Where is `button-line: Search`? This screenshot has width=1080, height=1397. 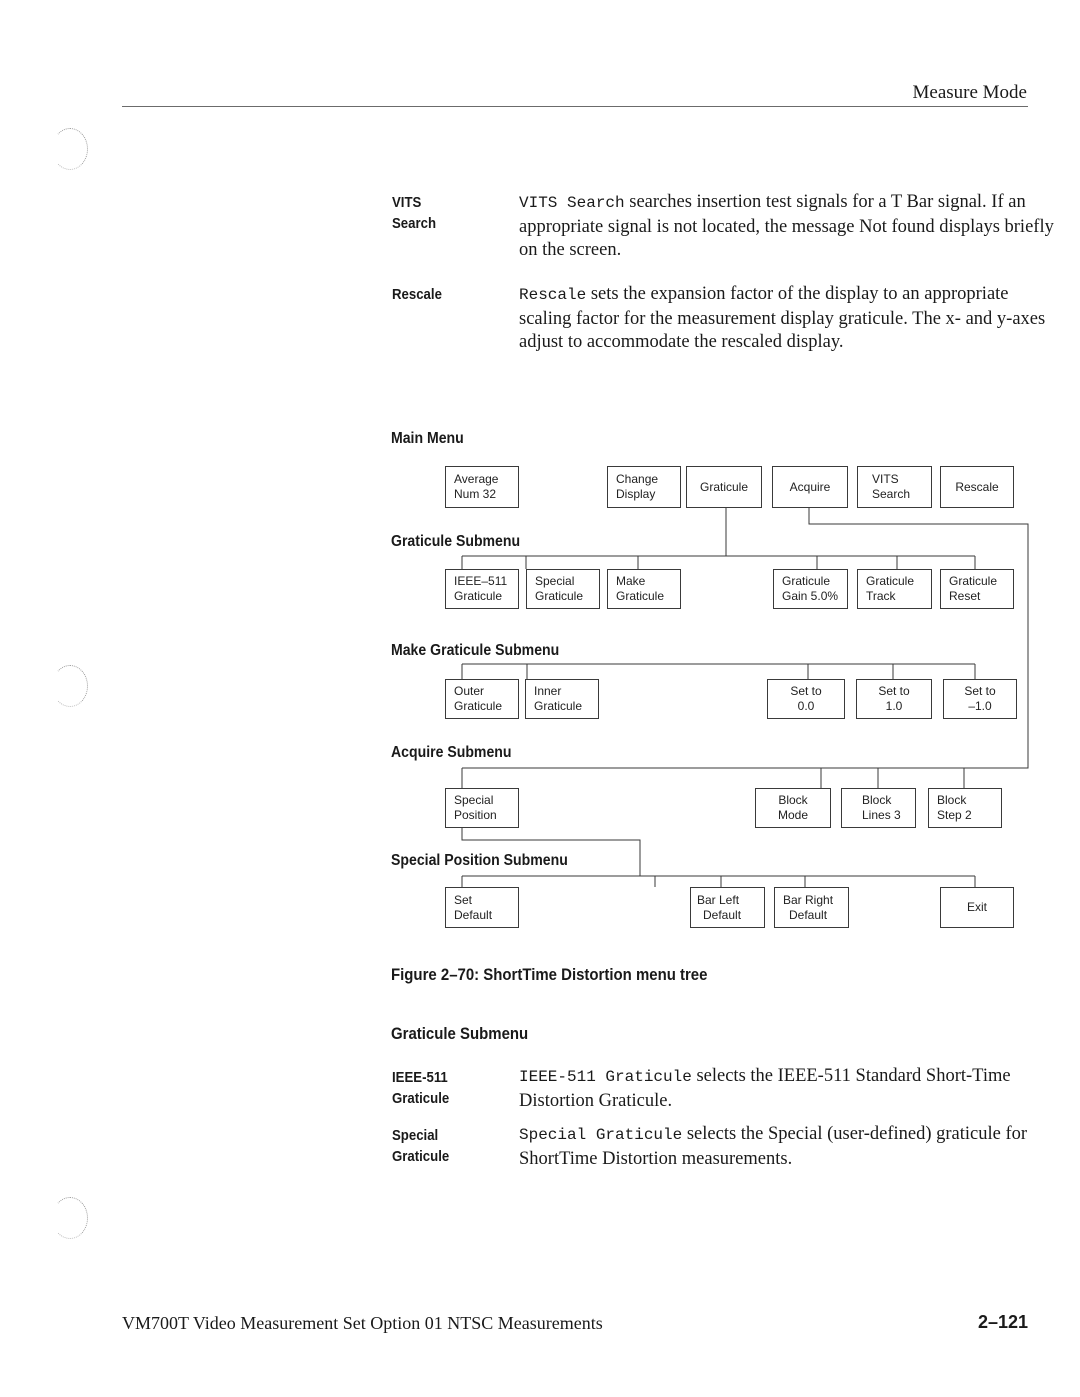 button-line: Search is located at coordinates (891, 494).